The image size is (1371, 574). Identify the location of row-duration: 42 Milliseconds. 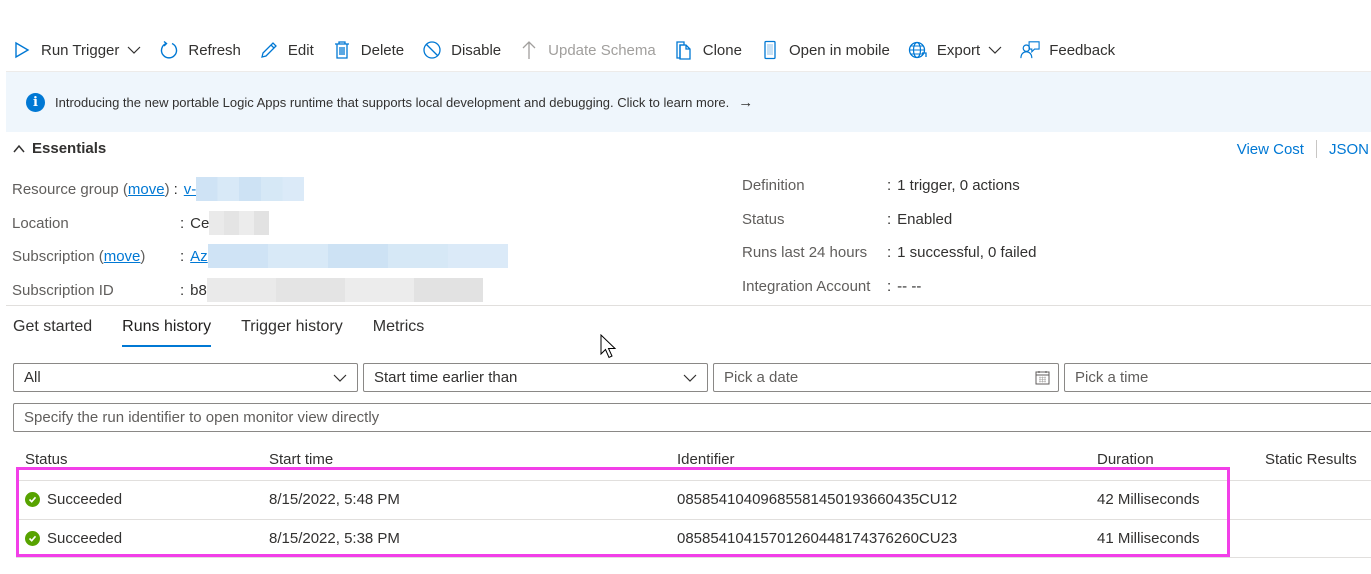
(1148, 499).